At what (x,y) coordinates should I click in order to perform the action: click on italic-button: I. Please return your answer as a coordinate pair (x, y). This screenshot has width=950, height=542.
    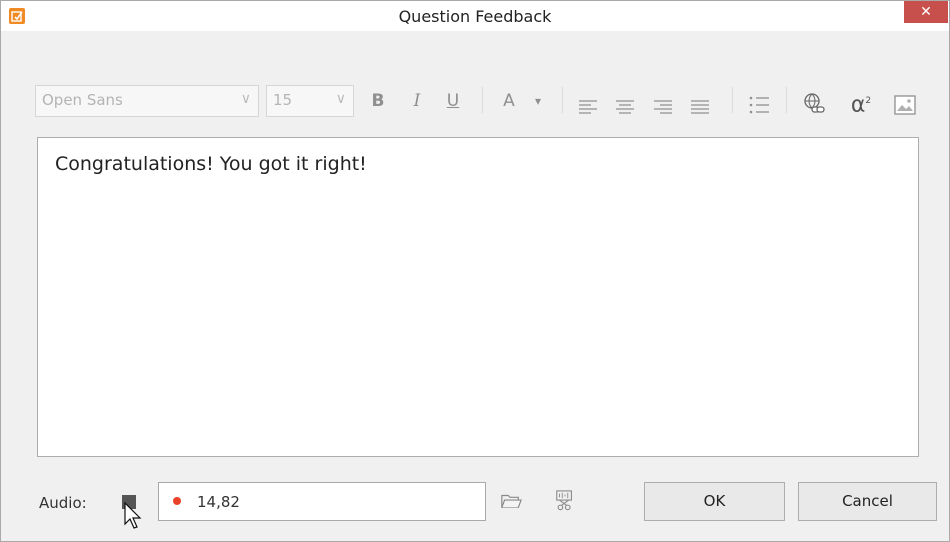
    Looking at the image, I should click on (417, 101).